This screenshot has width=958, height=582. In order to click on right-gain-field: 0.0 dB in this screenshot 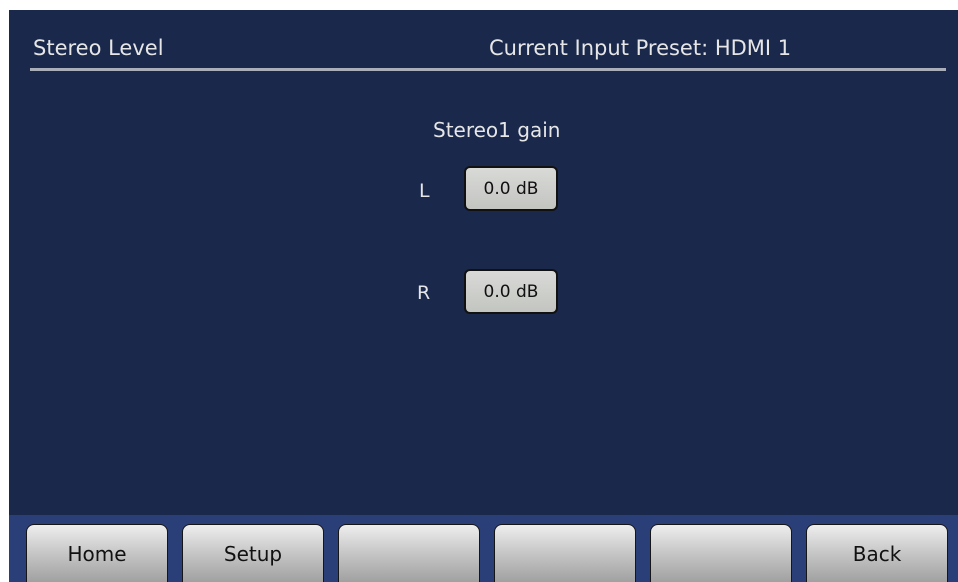, I will do `click(511, 291)`.